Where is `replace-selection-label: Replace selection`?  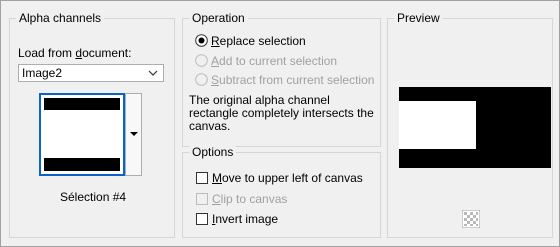 replace-selection-label: Replace selection is located at coordinates (258, 41).